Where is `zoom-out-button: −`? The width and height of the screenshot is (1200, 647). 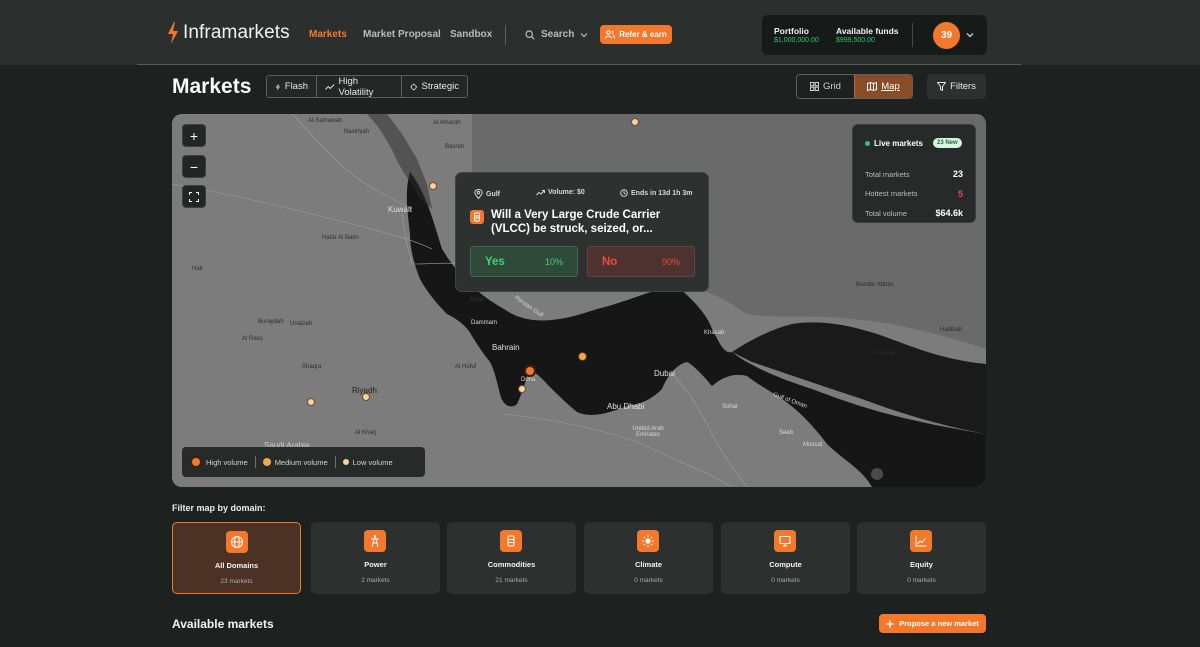 zoom-out-button: − is located at coordinates (194, 166).